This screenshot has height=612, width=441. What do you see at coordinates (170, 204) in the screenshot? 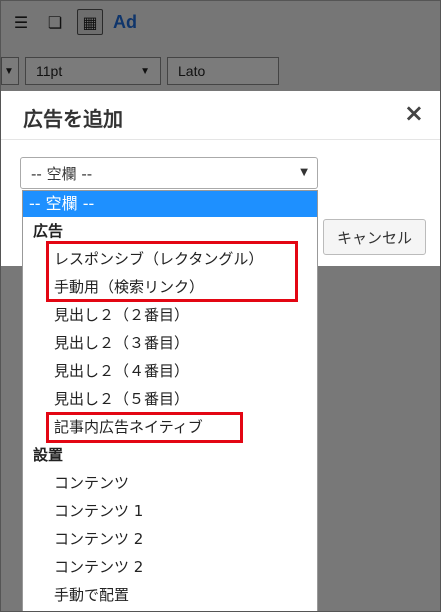
I see `option-blank: -- 空欄 --` at bounding box center [170, 204].